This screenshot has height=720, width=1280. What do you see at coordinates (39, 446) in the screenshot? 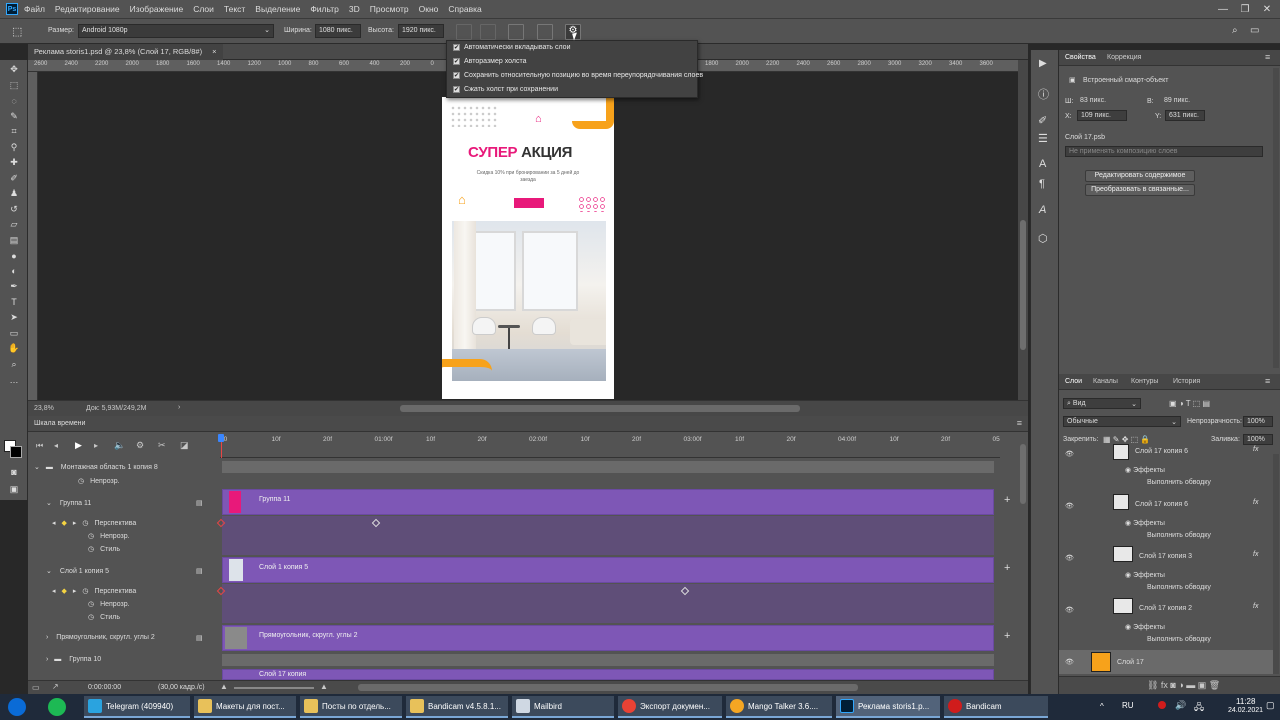
I see `first-frame-icon: ⏮` at bounding box center [39, 446].